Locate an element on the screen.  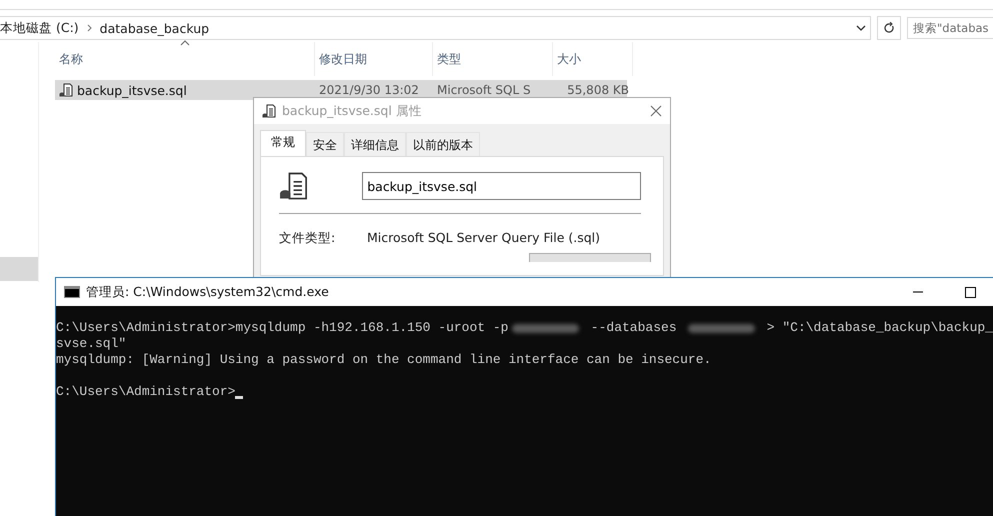
dropdown-icon is located at coordinates (861, 28).